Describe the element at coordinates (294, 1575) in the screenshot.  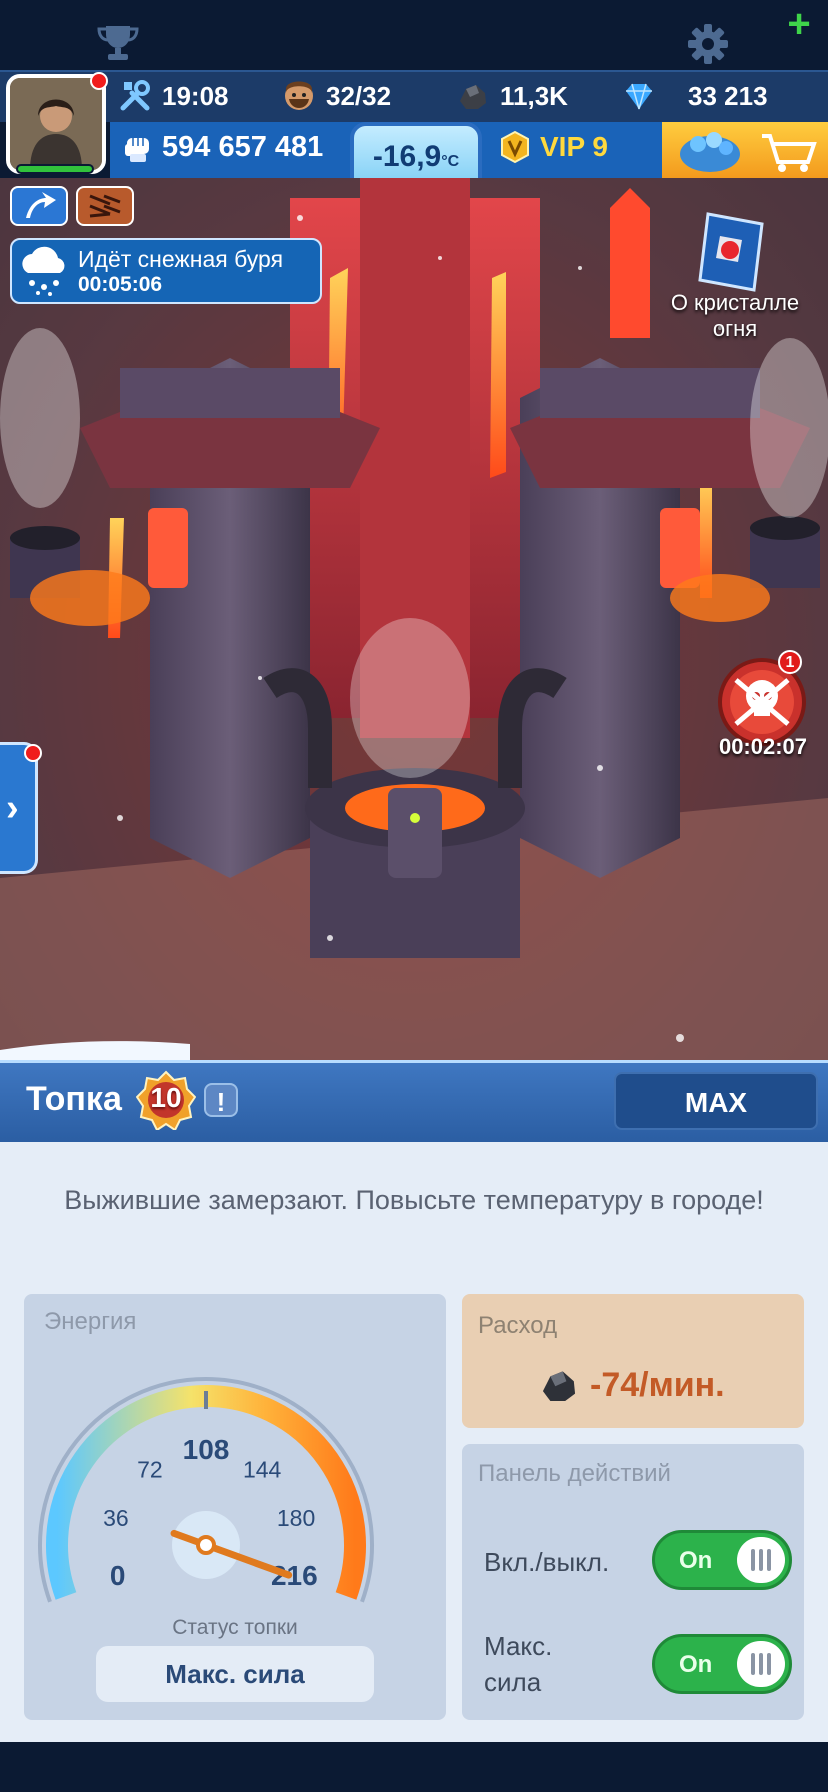
I see `gauge-tick-label: 216` at that location.